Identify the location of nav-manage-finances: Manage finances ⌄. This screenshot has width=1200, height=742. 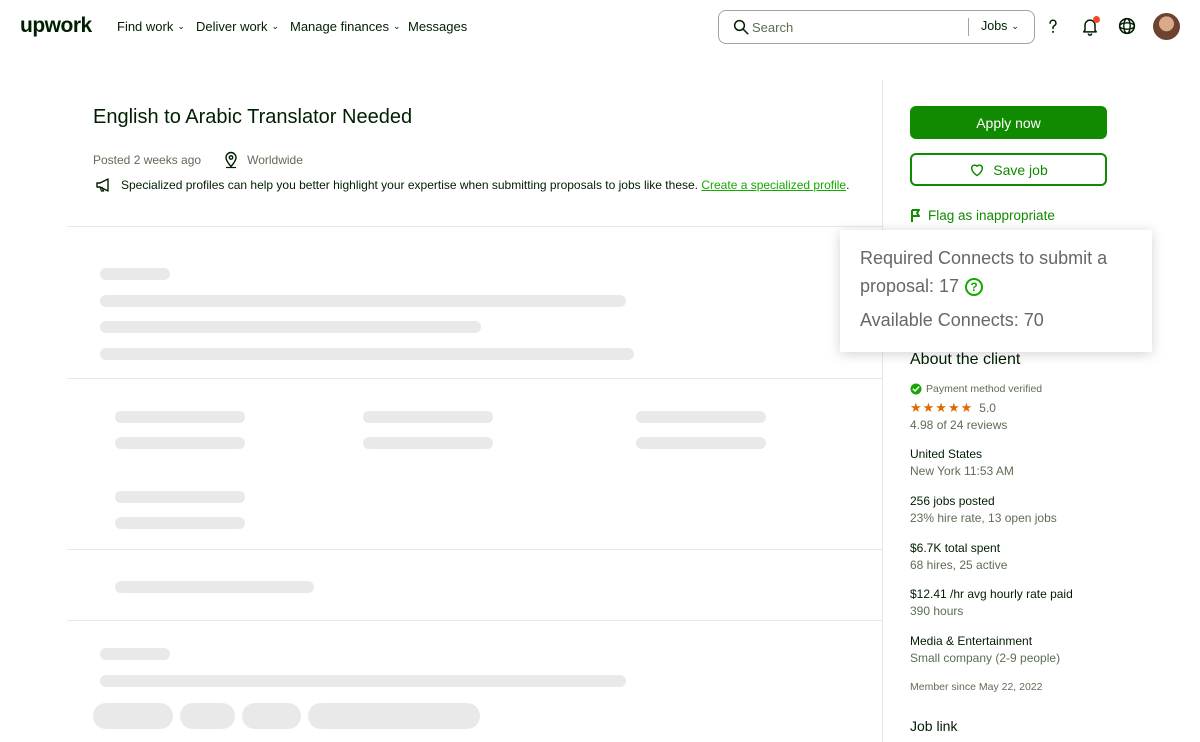
(345, 26).